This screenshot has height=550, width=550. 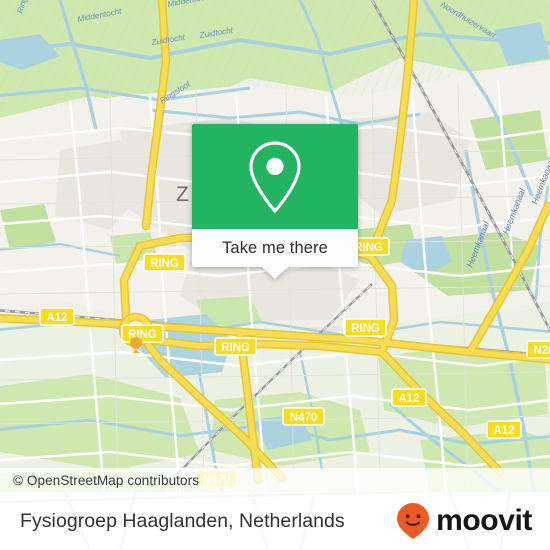 I want to click on place-label-city: Z, so click(x=182, y=194).